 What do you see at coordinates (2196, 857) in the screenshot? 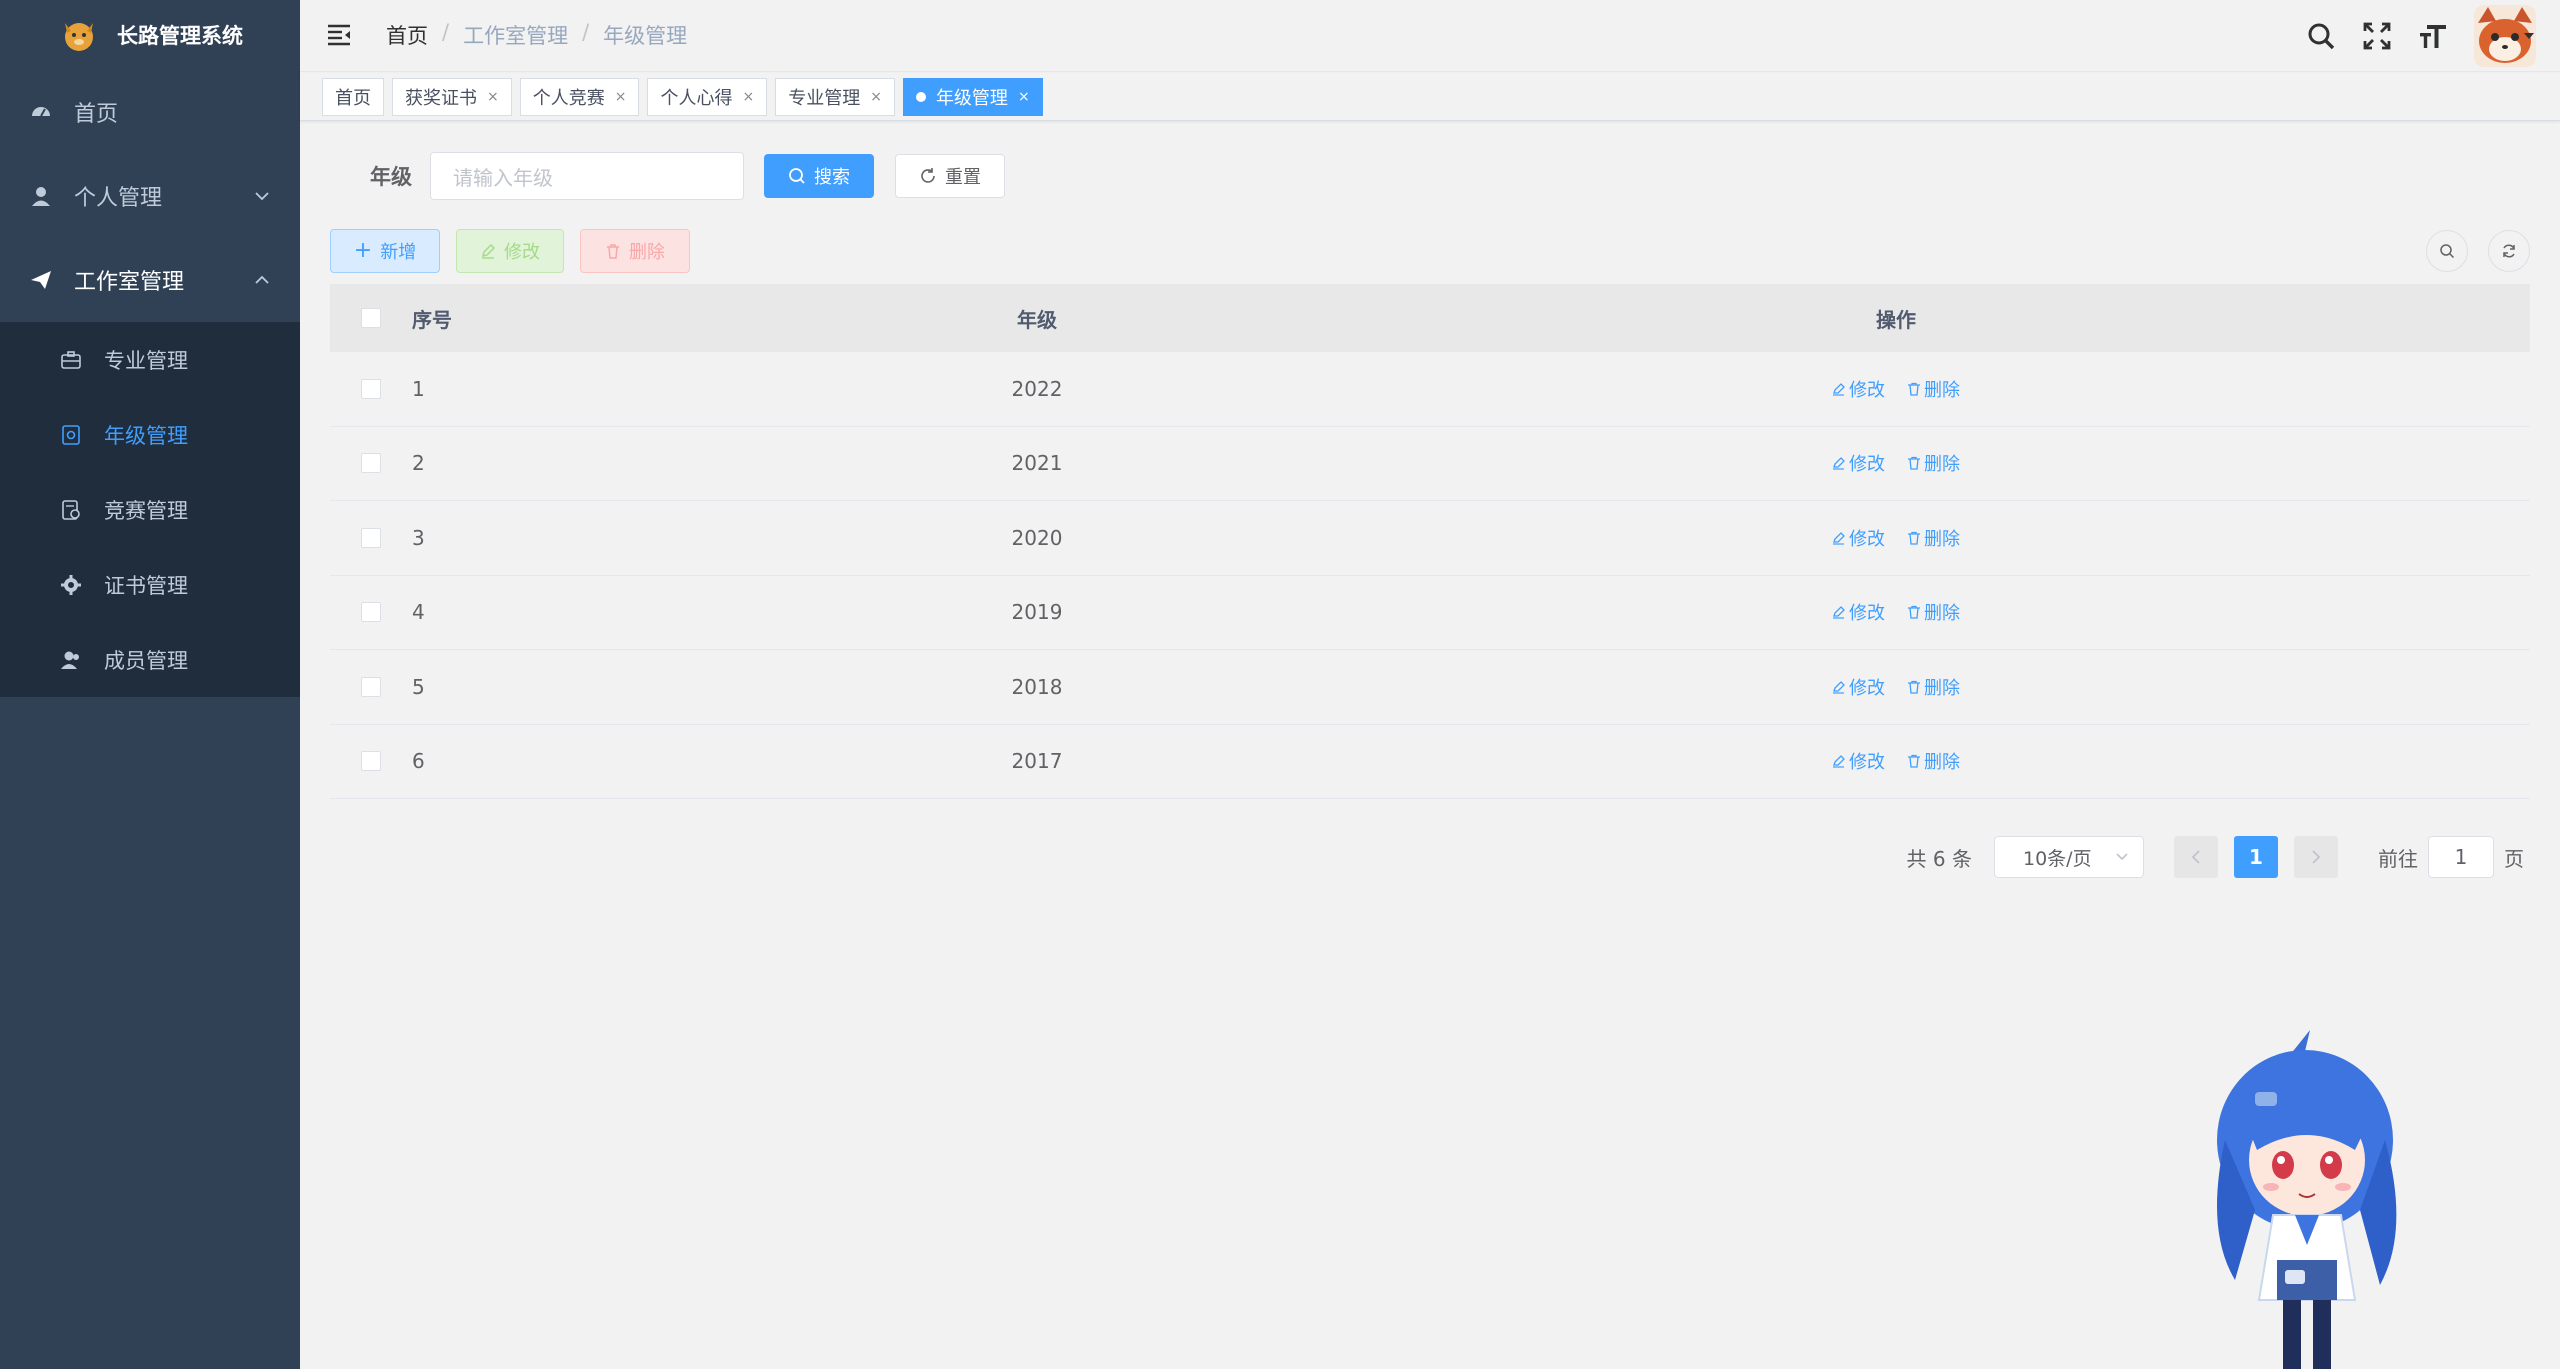
I see `prev-page-button` at bounding box center [2196, 857].